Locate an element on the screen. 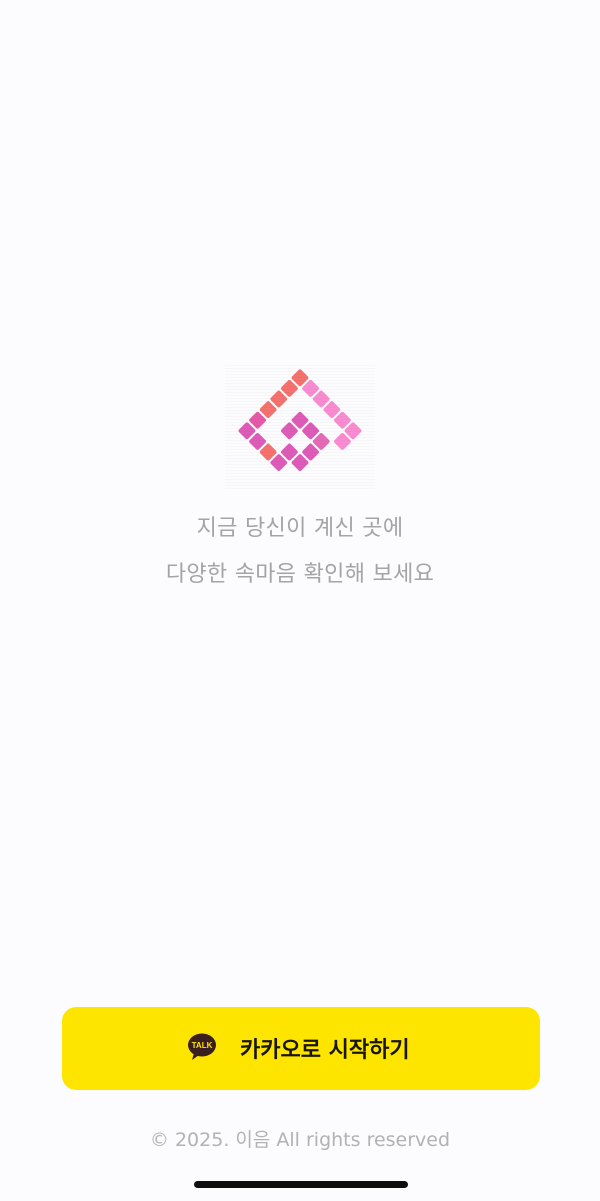  tagline-line-2: 다양한 속마음 확인해 보세요 is located at coordinates (300, 574).